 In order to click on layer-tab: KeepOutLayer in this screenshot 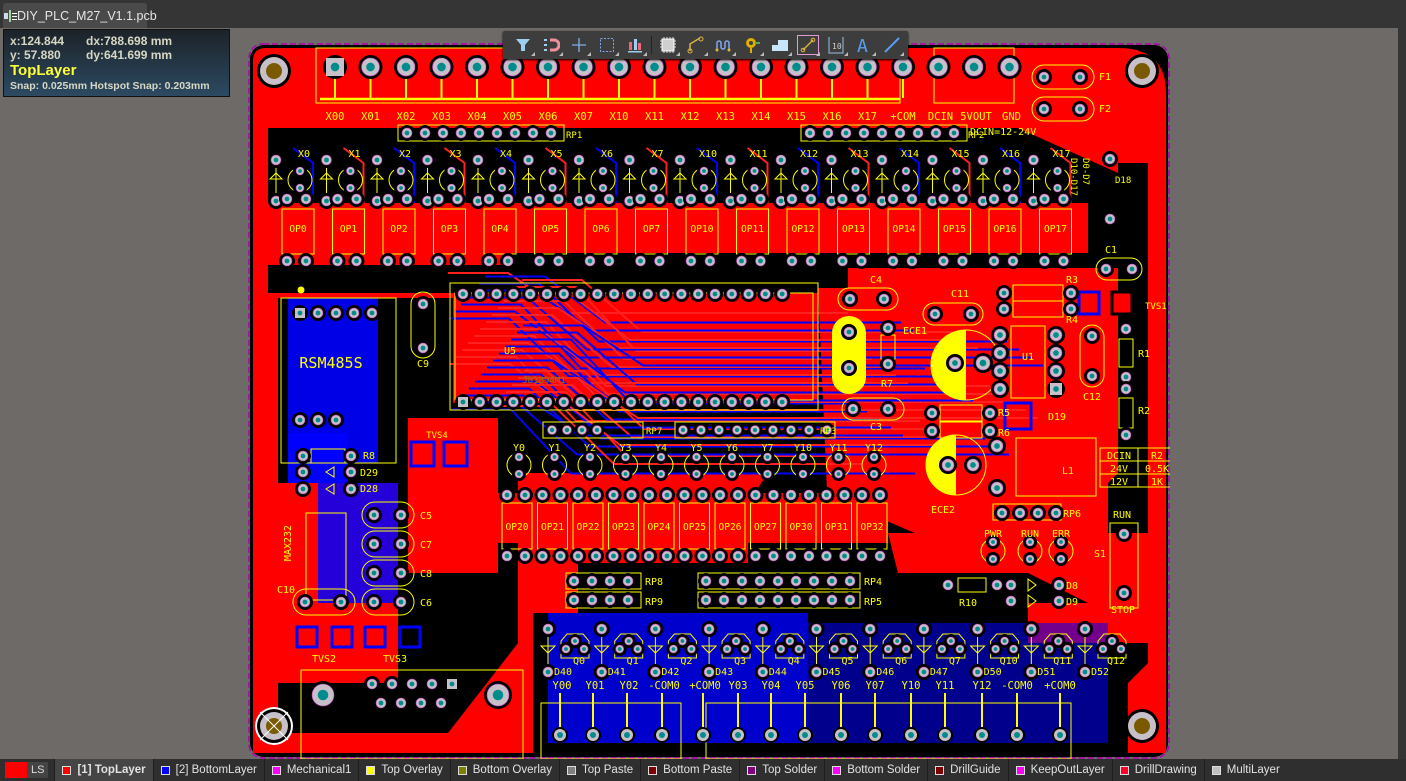, I will do `click(1059, 770)`.